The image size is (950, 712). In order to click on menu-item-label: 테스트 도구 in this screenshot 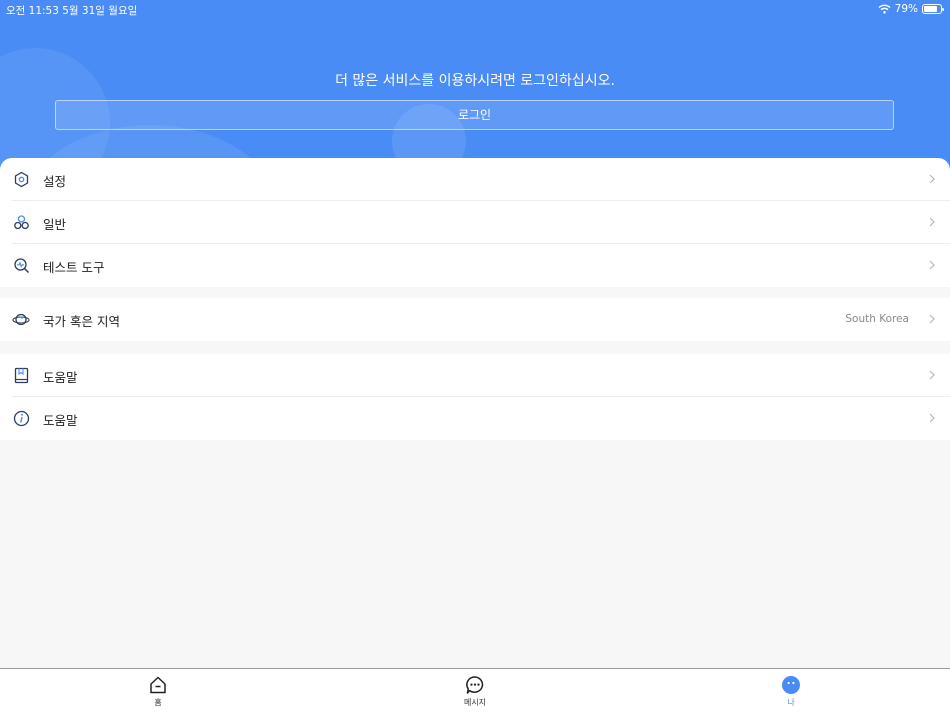, I will do `click(74, 267)`.